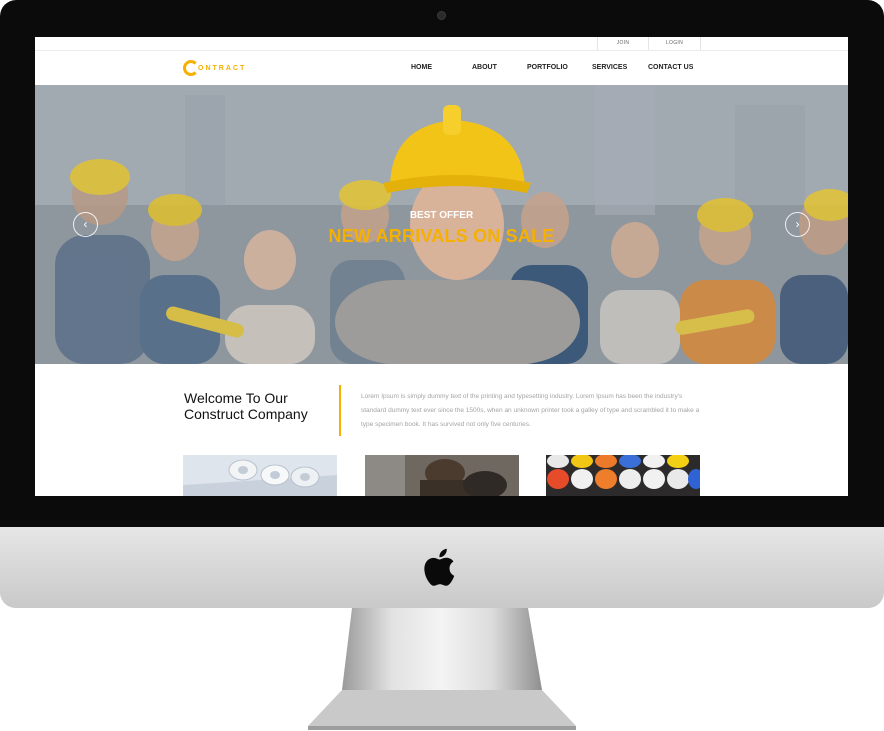 This screenshot has width=884, height=731. Describe the element at coordinates (441, 236) in the screenshot. I see `hero-title: NEW ARRIVALS ON SALE` at that location.